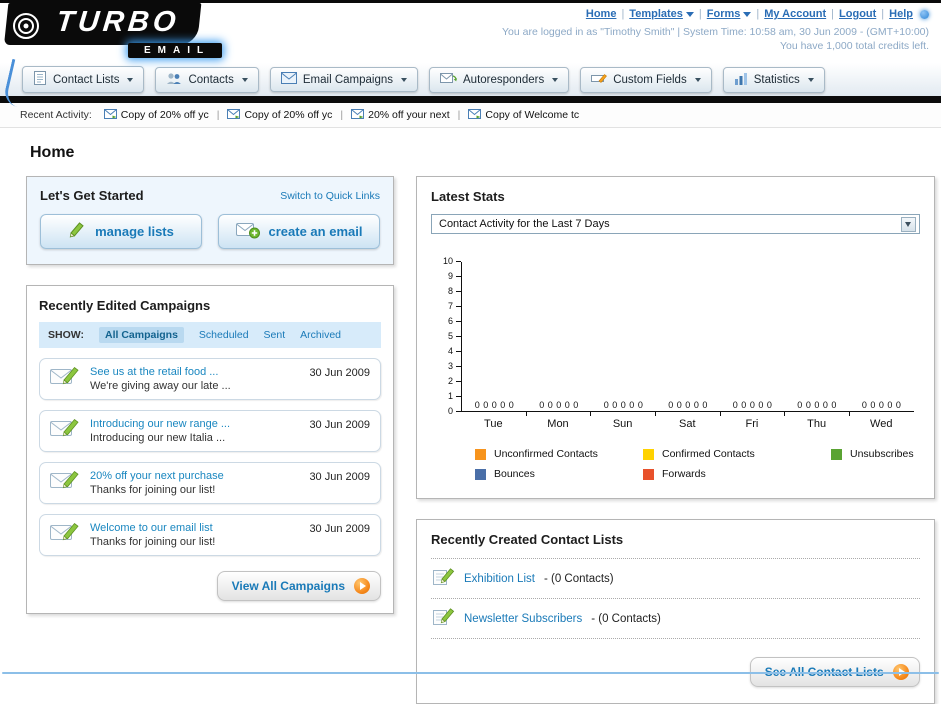  What do you see at coordinates (92, 195) in the screenshot?
I see `get-started-title: Let's Get Started` at bounding box center [92, 195].